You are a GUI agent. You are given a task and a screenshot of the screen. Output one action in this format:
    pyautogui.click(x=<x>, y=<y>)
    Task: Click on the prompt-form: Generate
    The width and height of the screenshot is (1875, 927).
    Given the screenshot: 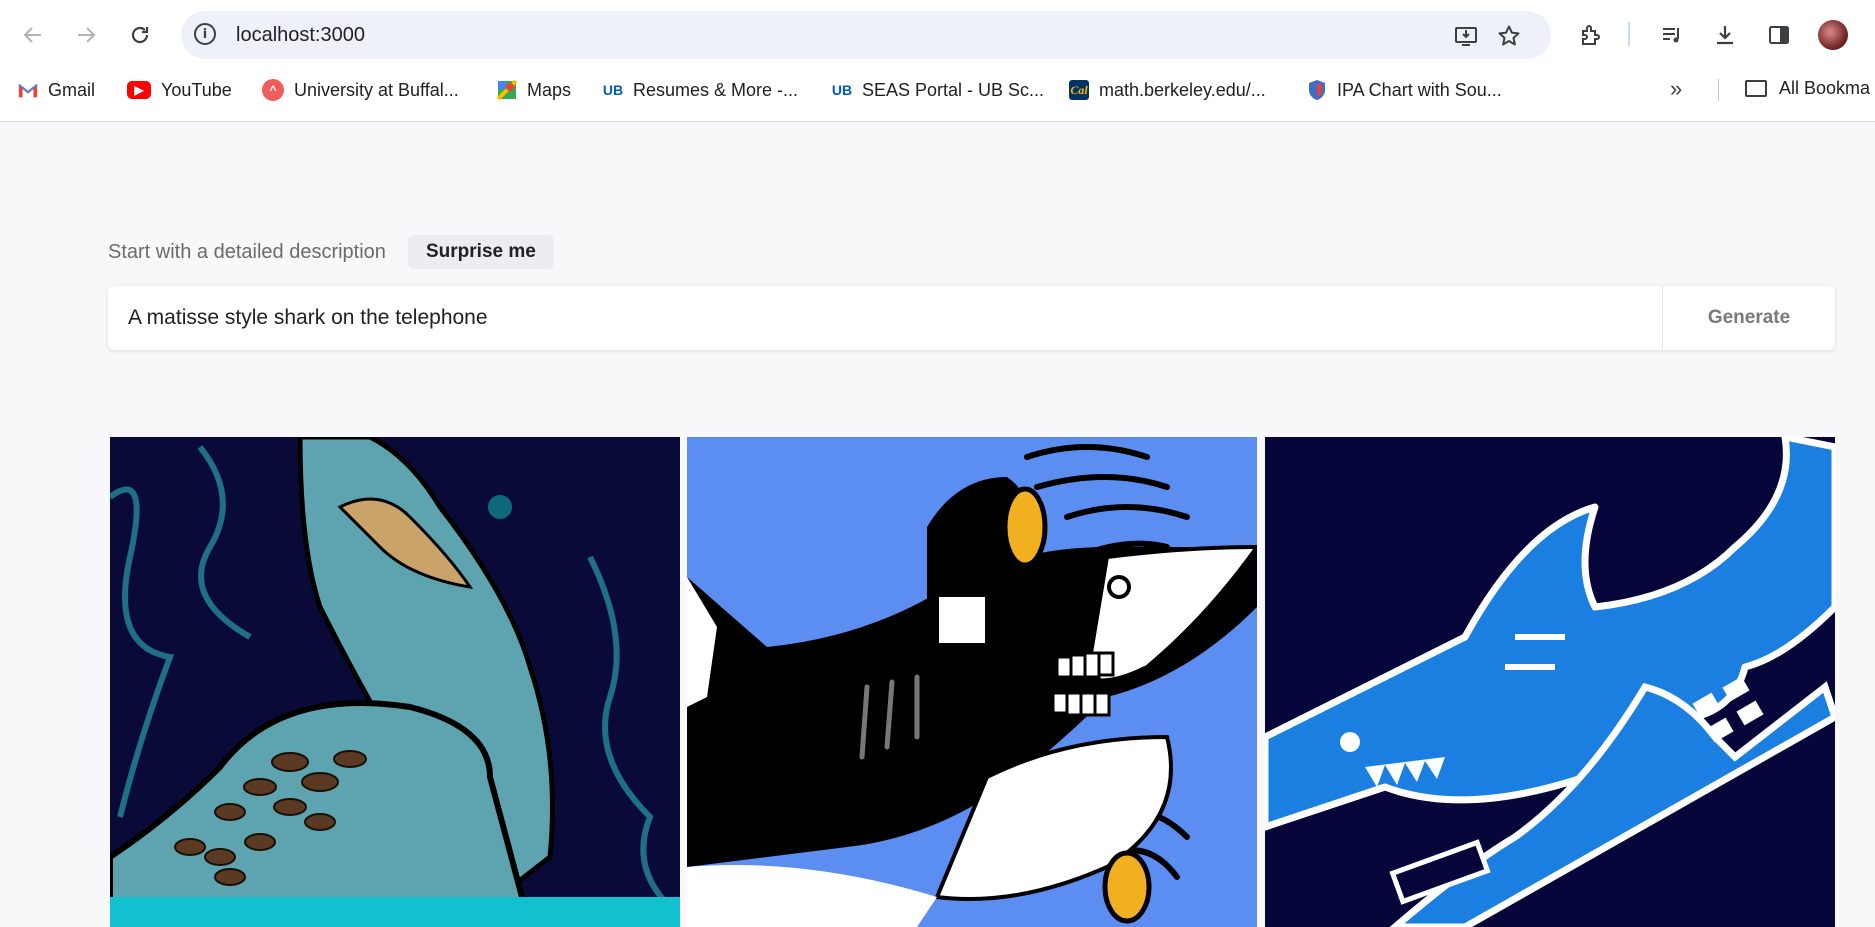 What is the action you would take?
    pyautogui.click(x=971, y=318)
    